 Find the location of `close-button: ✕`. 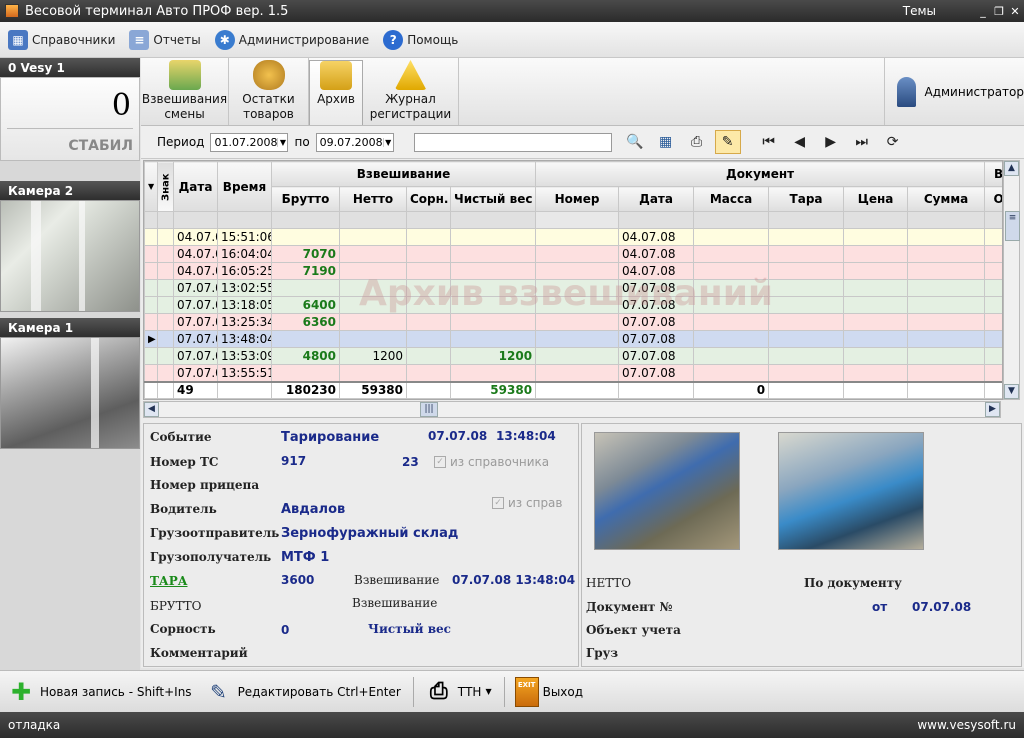

close-button: ✕ is located at coordinates (1015, 11).